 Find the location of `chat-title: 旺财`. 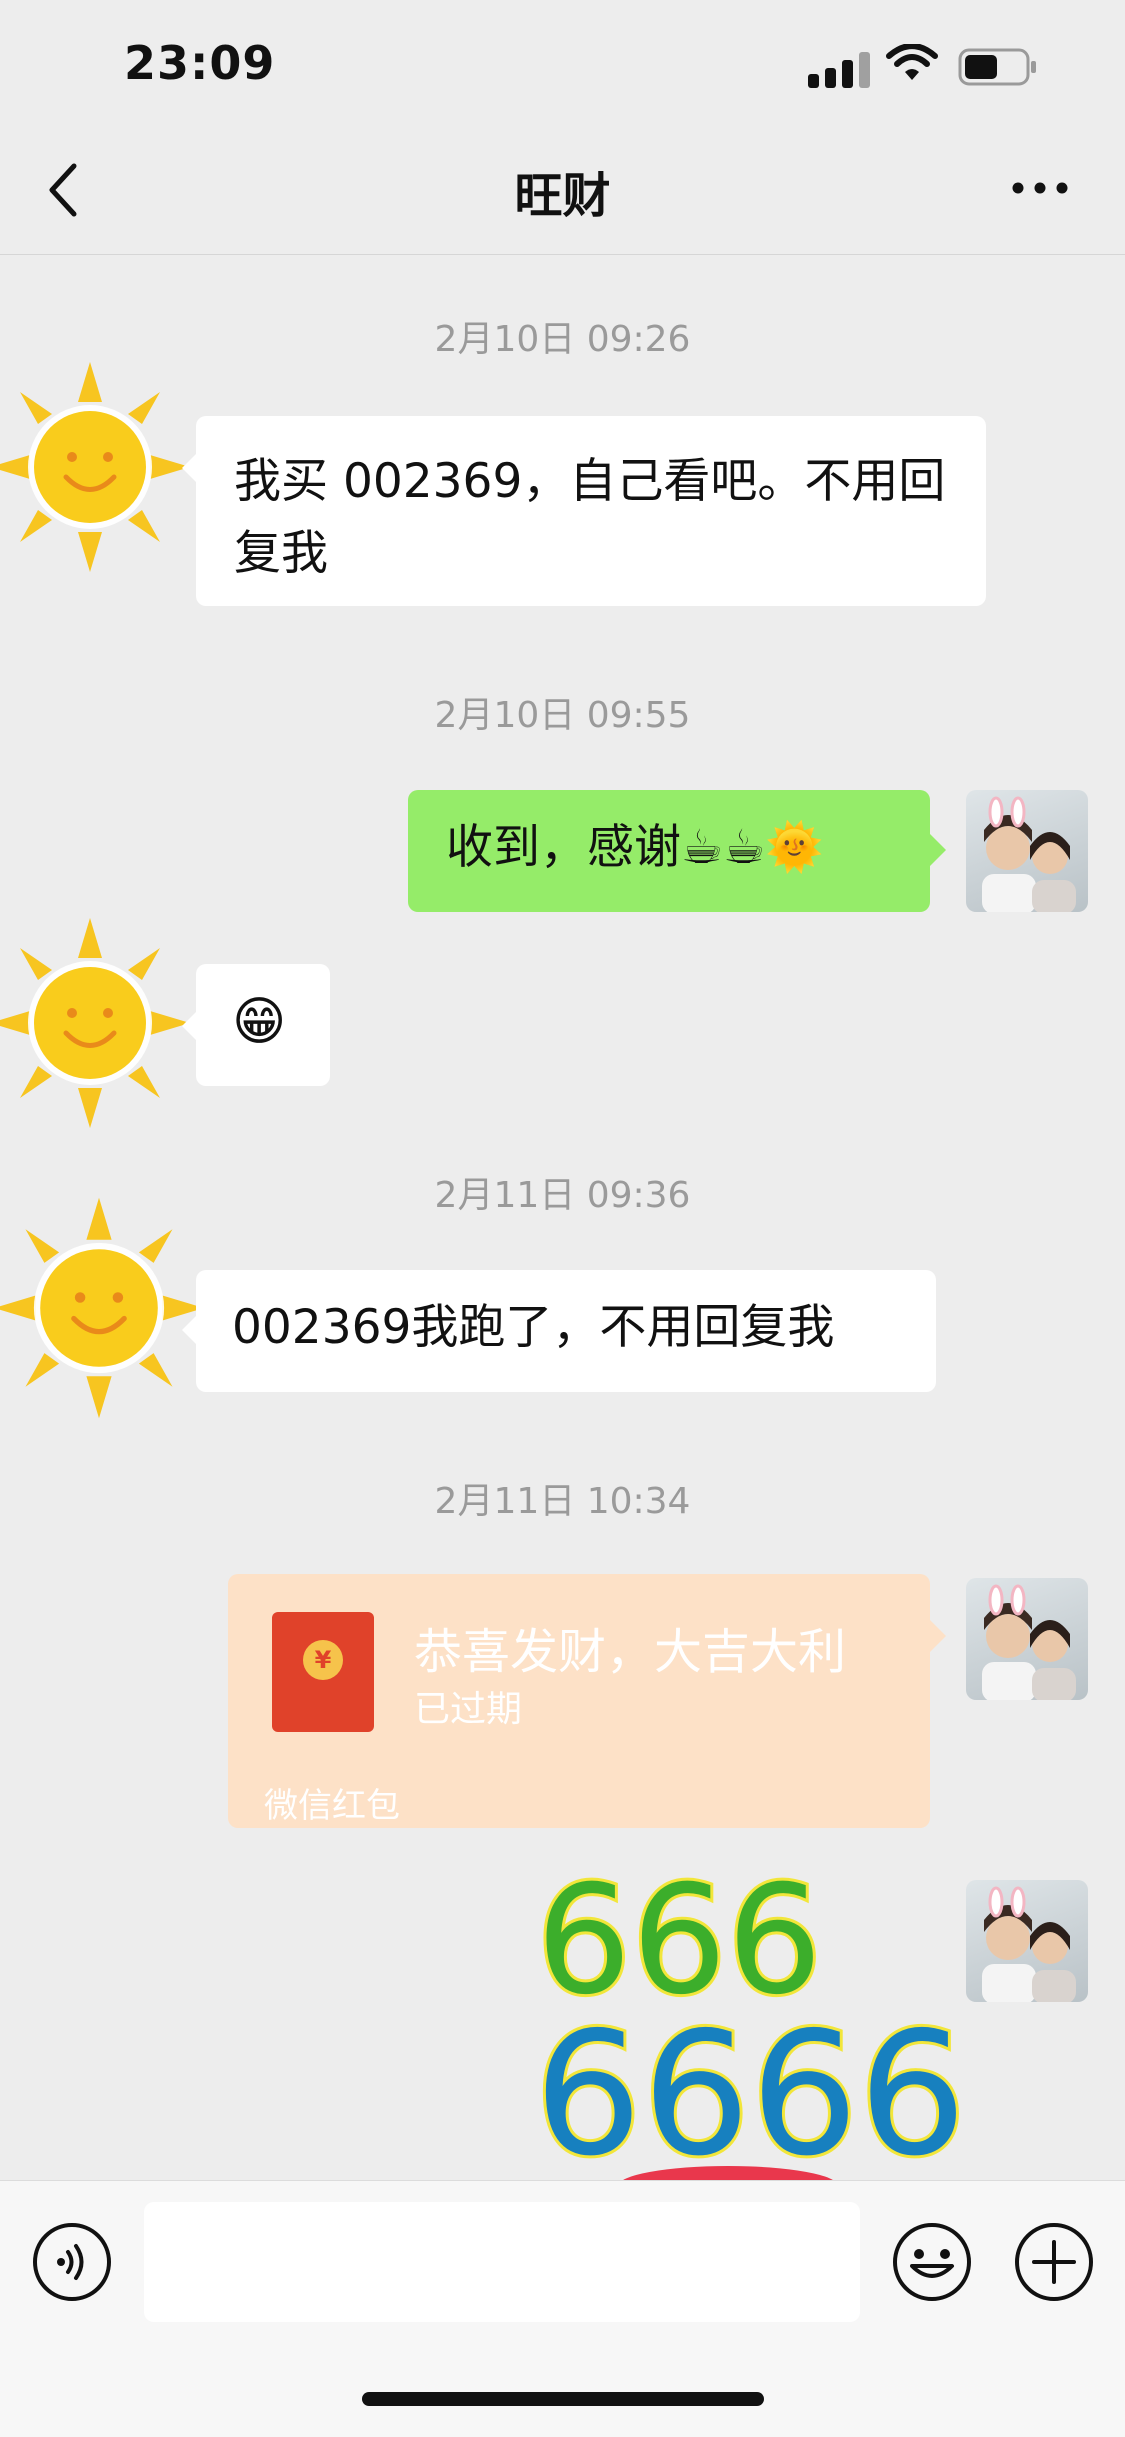

chat-title: 旺财 is located at coordinates (562, 196).